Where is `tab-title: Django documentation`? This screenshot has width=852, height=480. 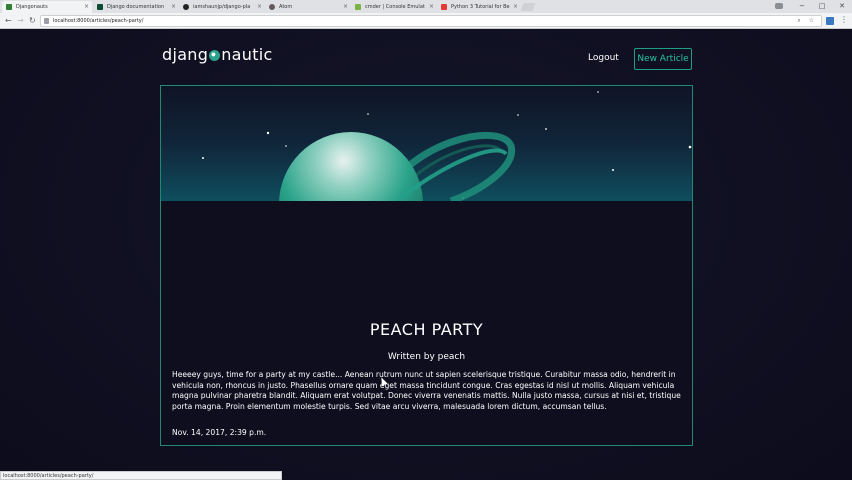 tab-title: Django documentation is located at coordinates (136, 7).